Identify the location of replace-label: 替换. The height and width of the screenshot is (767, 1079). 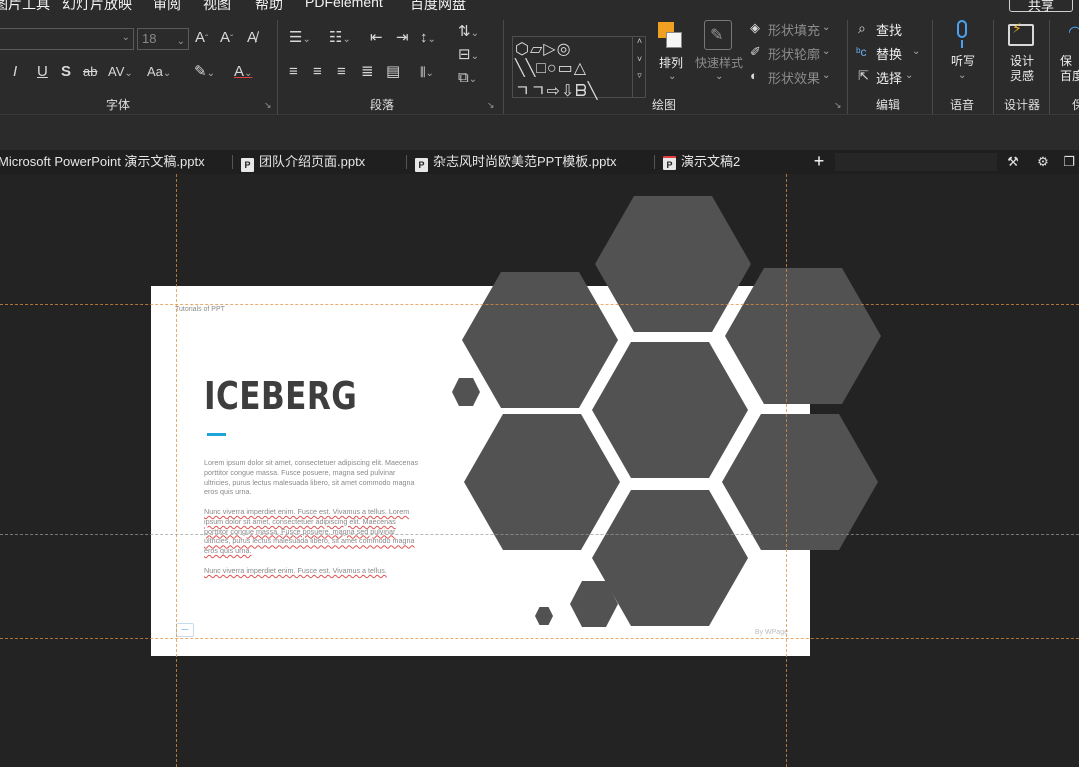
(889, 53).